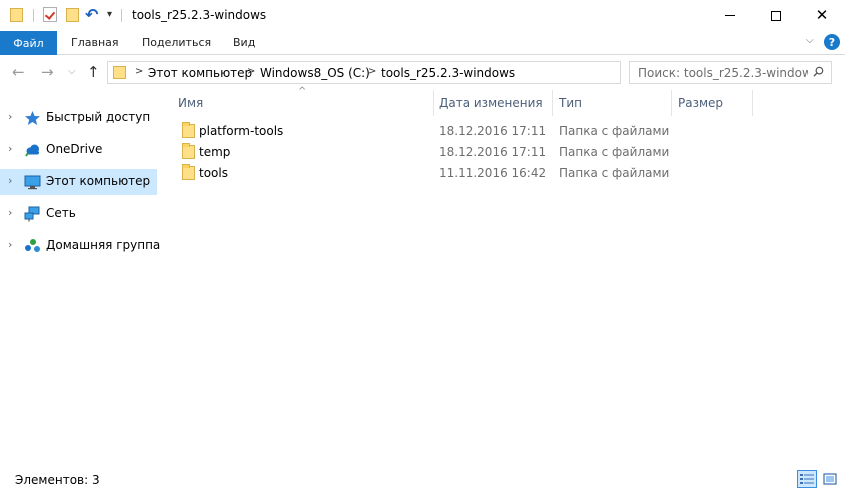 The width and height of the screenshot is (845, 492). I want to click on minimize-icon, so click(730, 15).